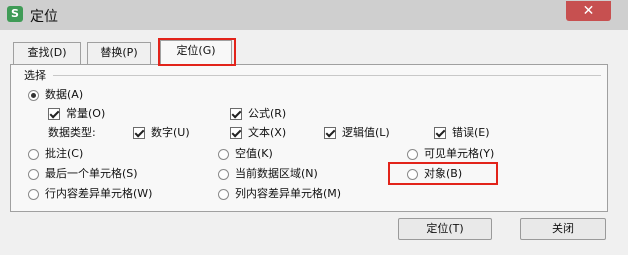 This screenshot has height=255, width=628. I want to click on option-row-diff: 行内容差异单元格(W), so click(90, 193).